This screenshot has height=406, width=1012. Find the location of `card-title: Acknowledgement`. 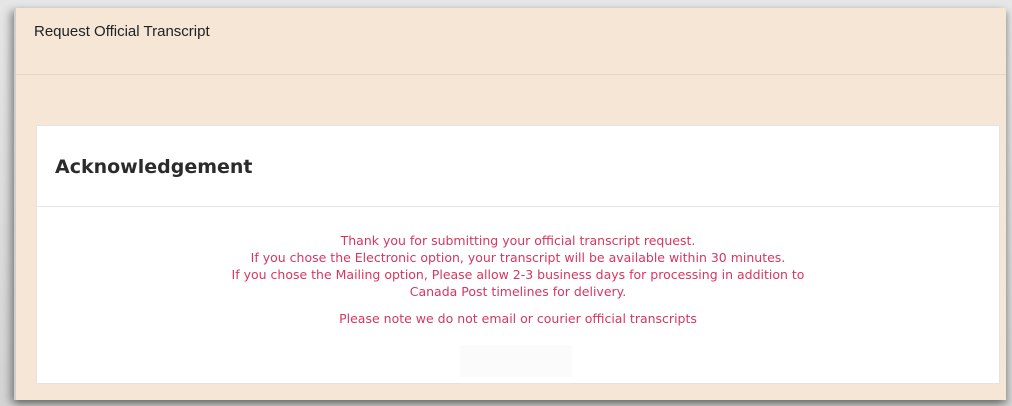

card-title: Acknowledgement is located at coordinates (154, 167).